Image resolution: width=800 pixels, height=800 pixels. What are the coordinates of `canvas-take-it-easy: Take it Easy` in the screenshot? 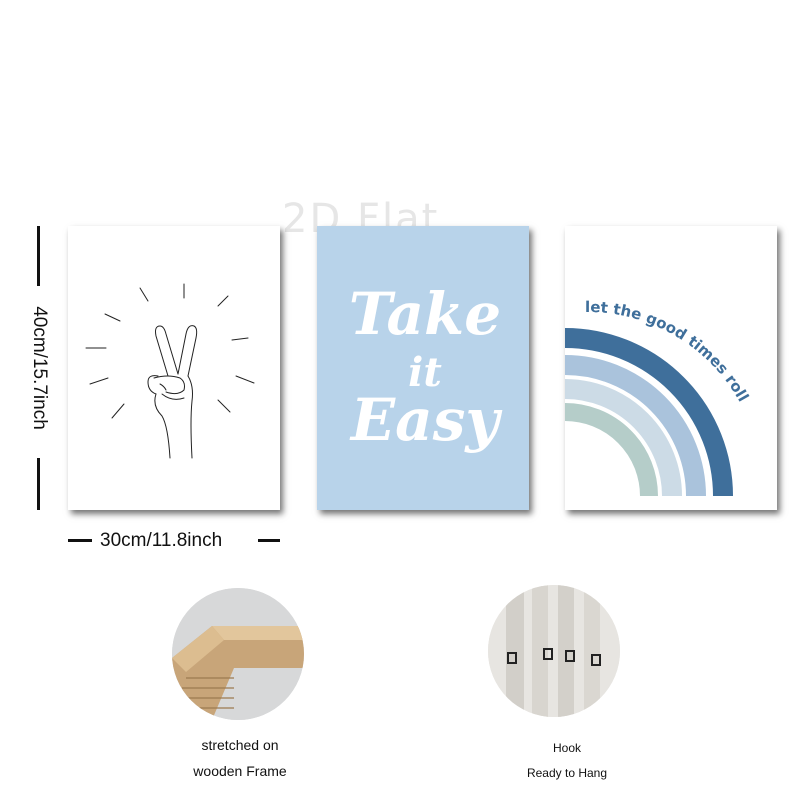 It's located at (423, 368).